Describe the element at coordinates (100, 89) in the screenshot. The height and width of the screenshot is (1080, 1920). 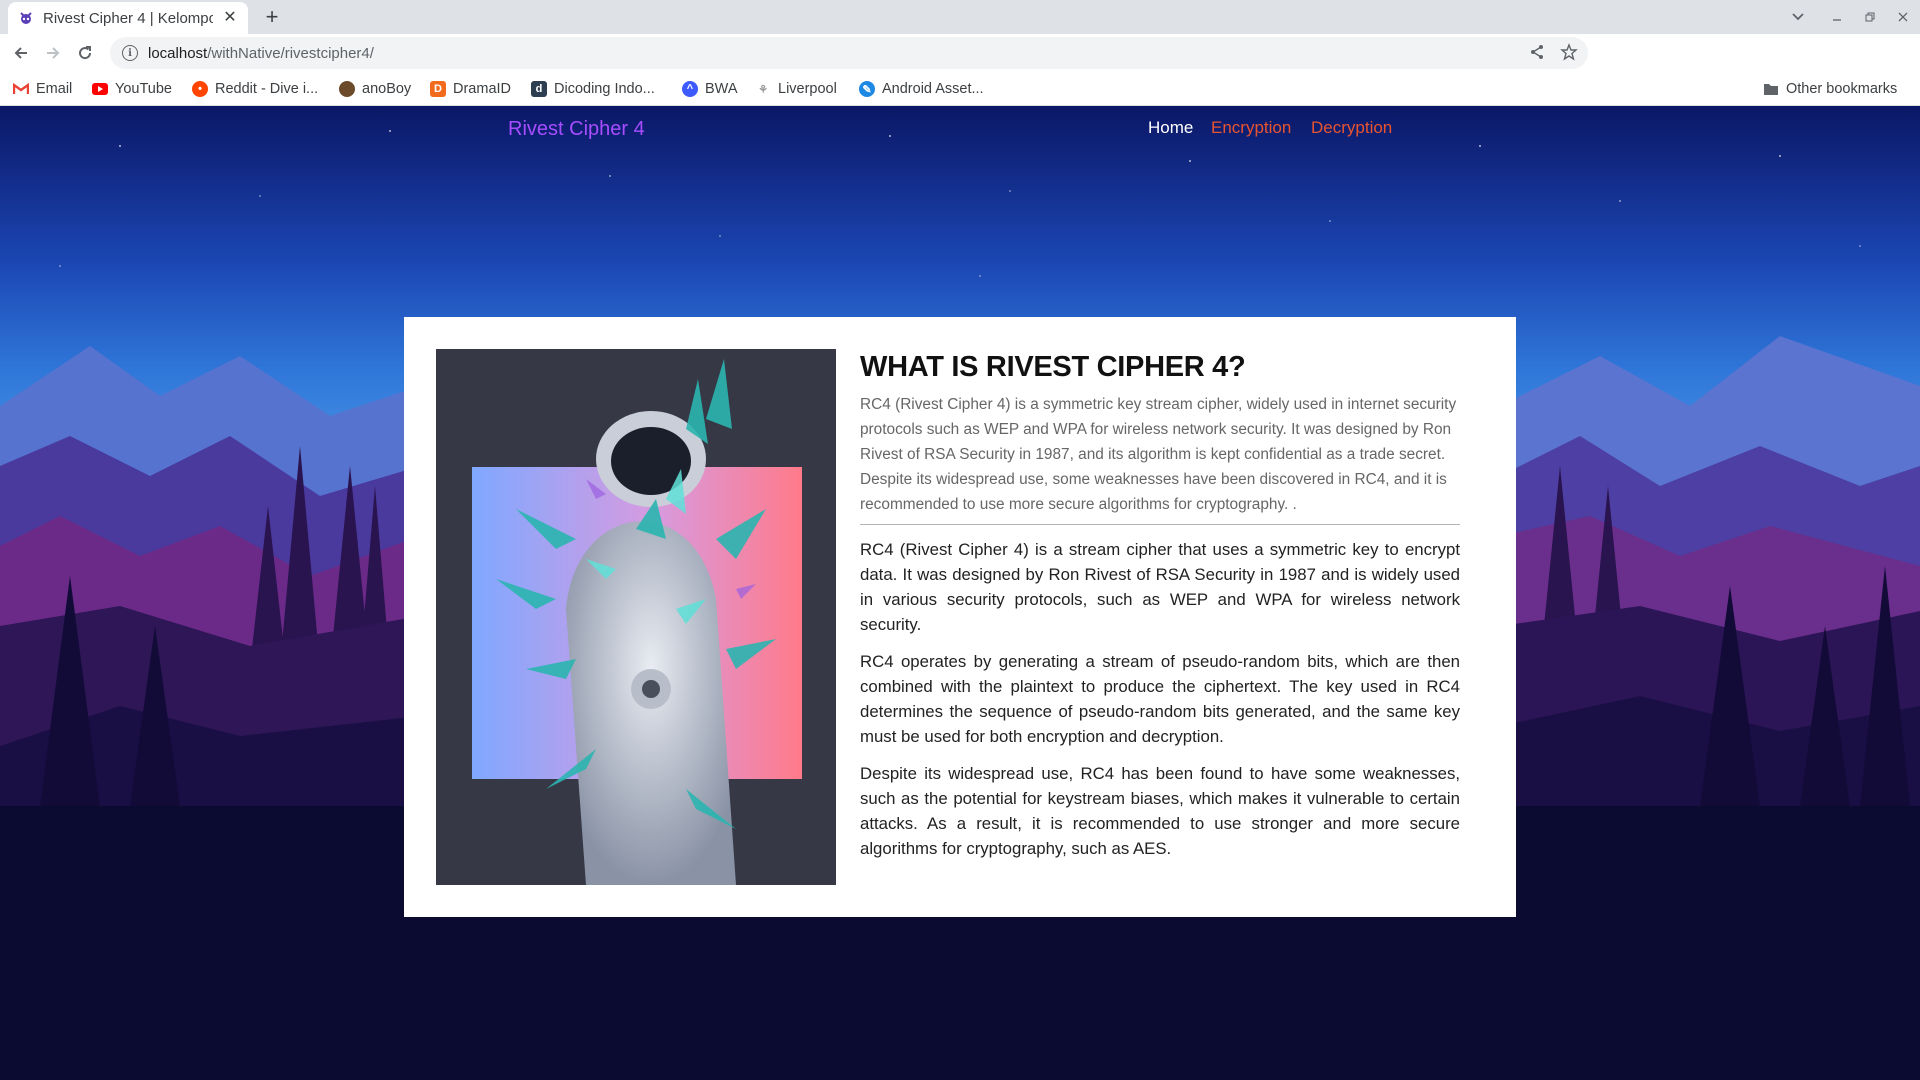
I see `youtube-icon` at that location.